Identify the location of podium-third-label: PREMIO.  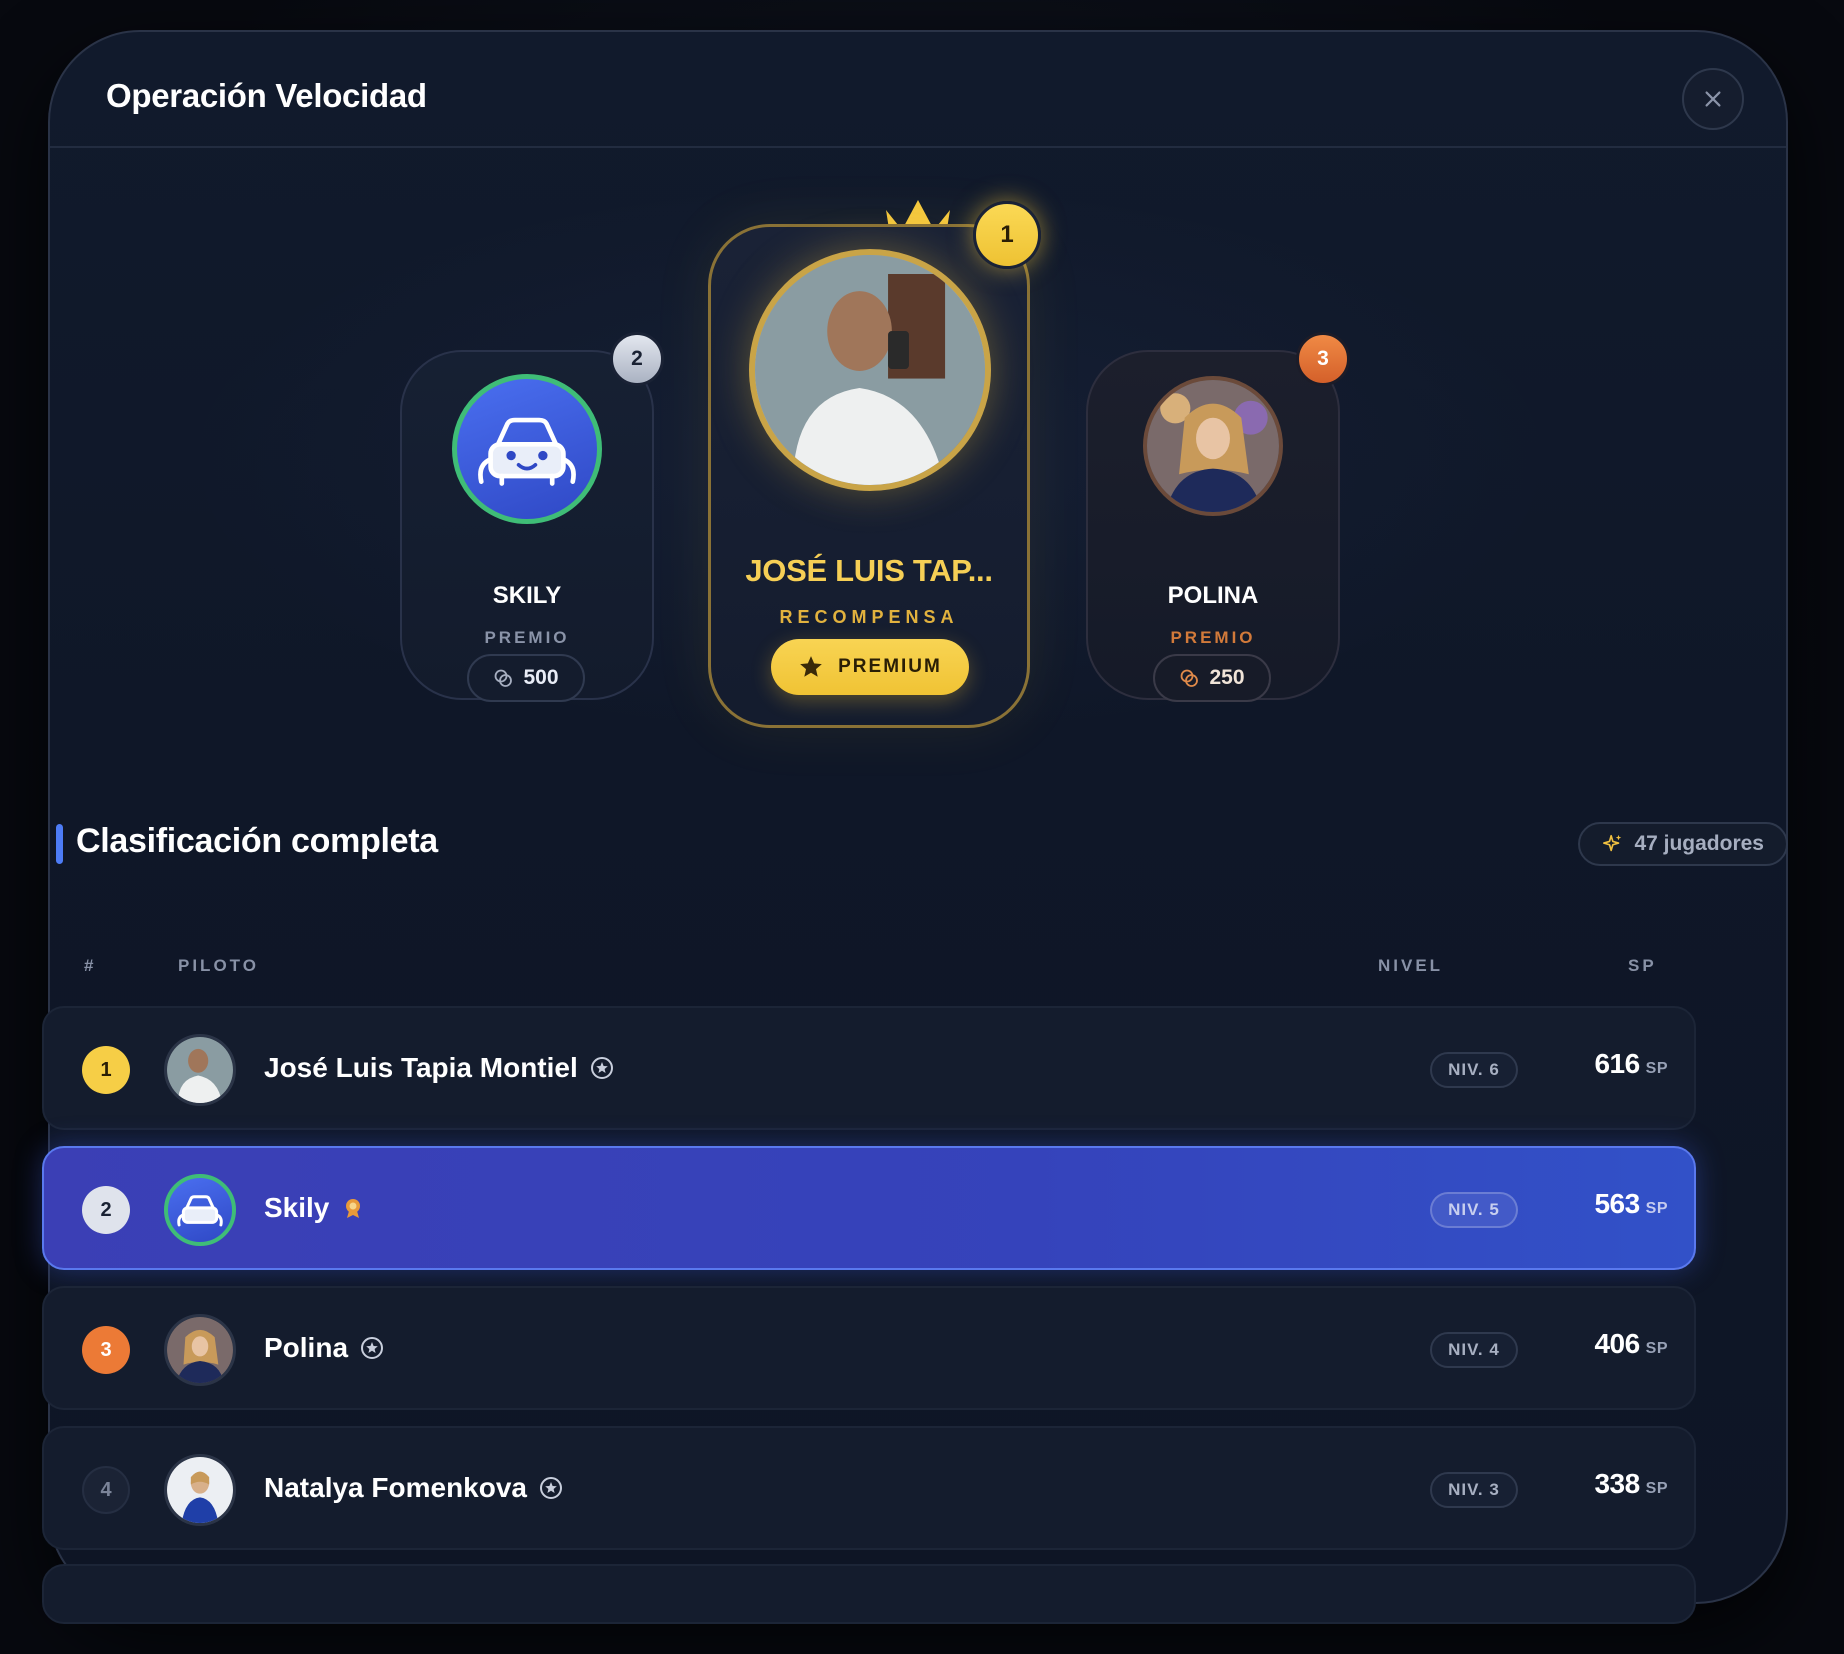
(1213, 637).